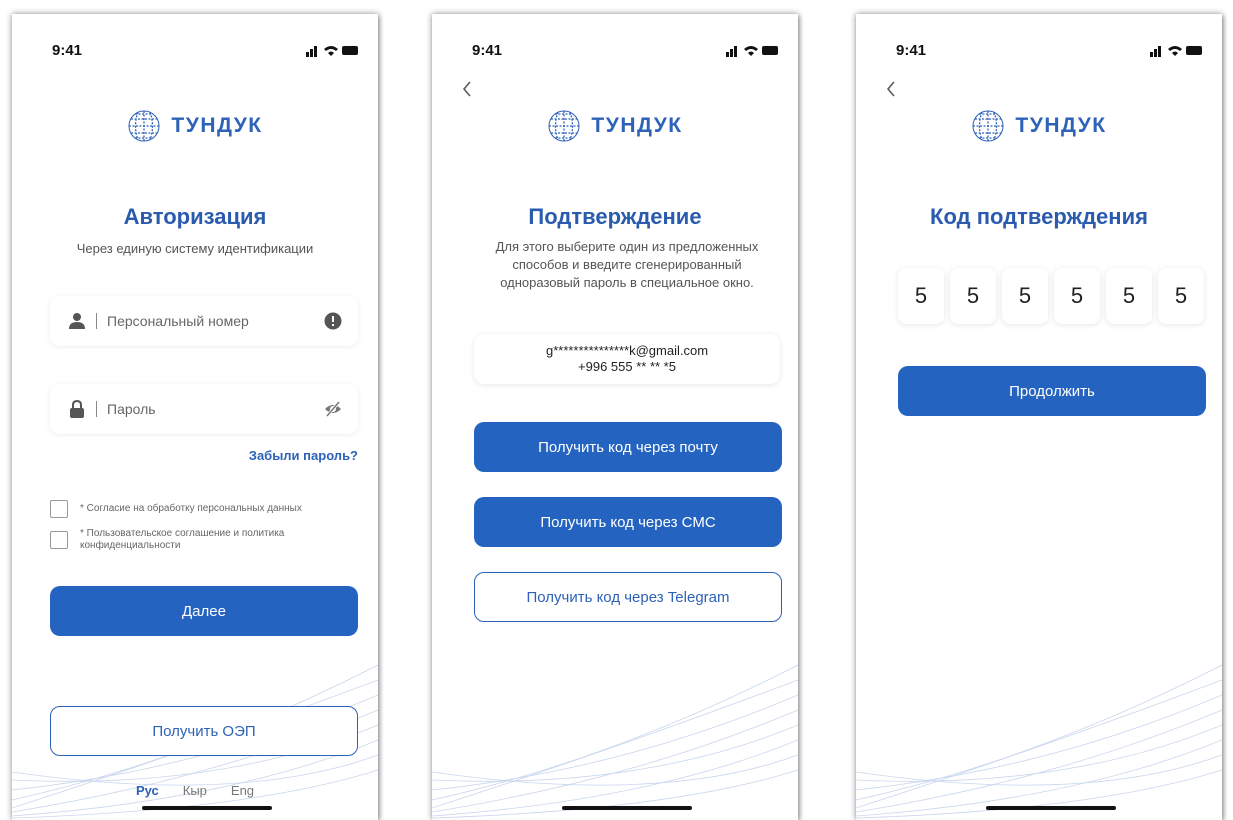  What do you see at coordinates (178, 321) in the screenshot?
I see `personal-number-placeholder: Персональный номер` at bounding box center [178, 321].